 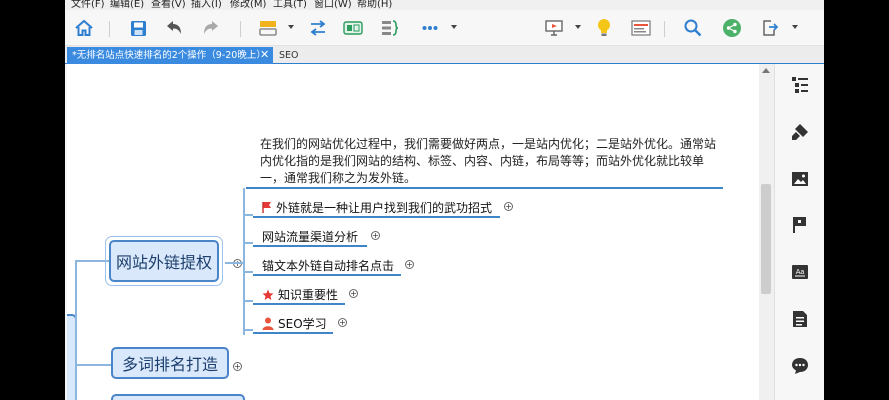 I want to click on save-icon, so click(x=138, y=28).